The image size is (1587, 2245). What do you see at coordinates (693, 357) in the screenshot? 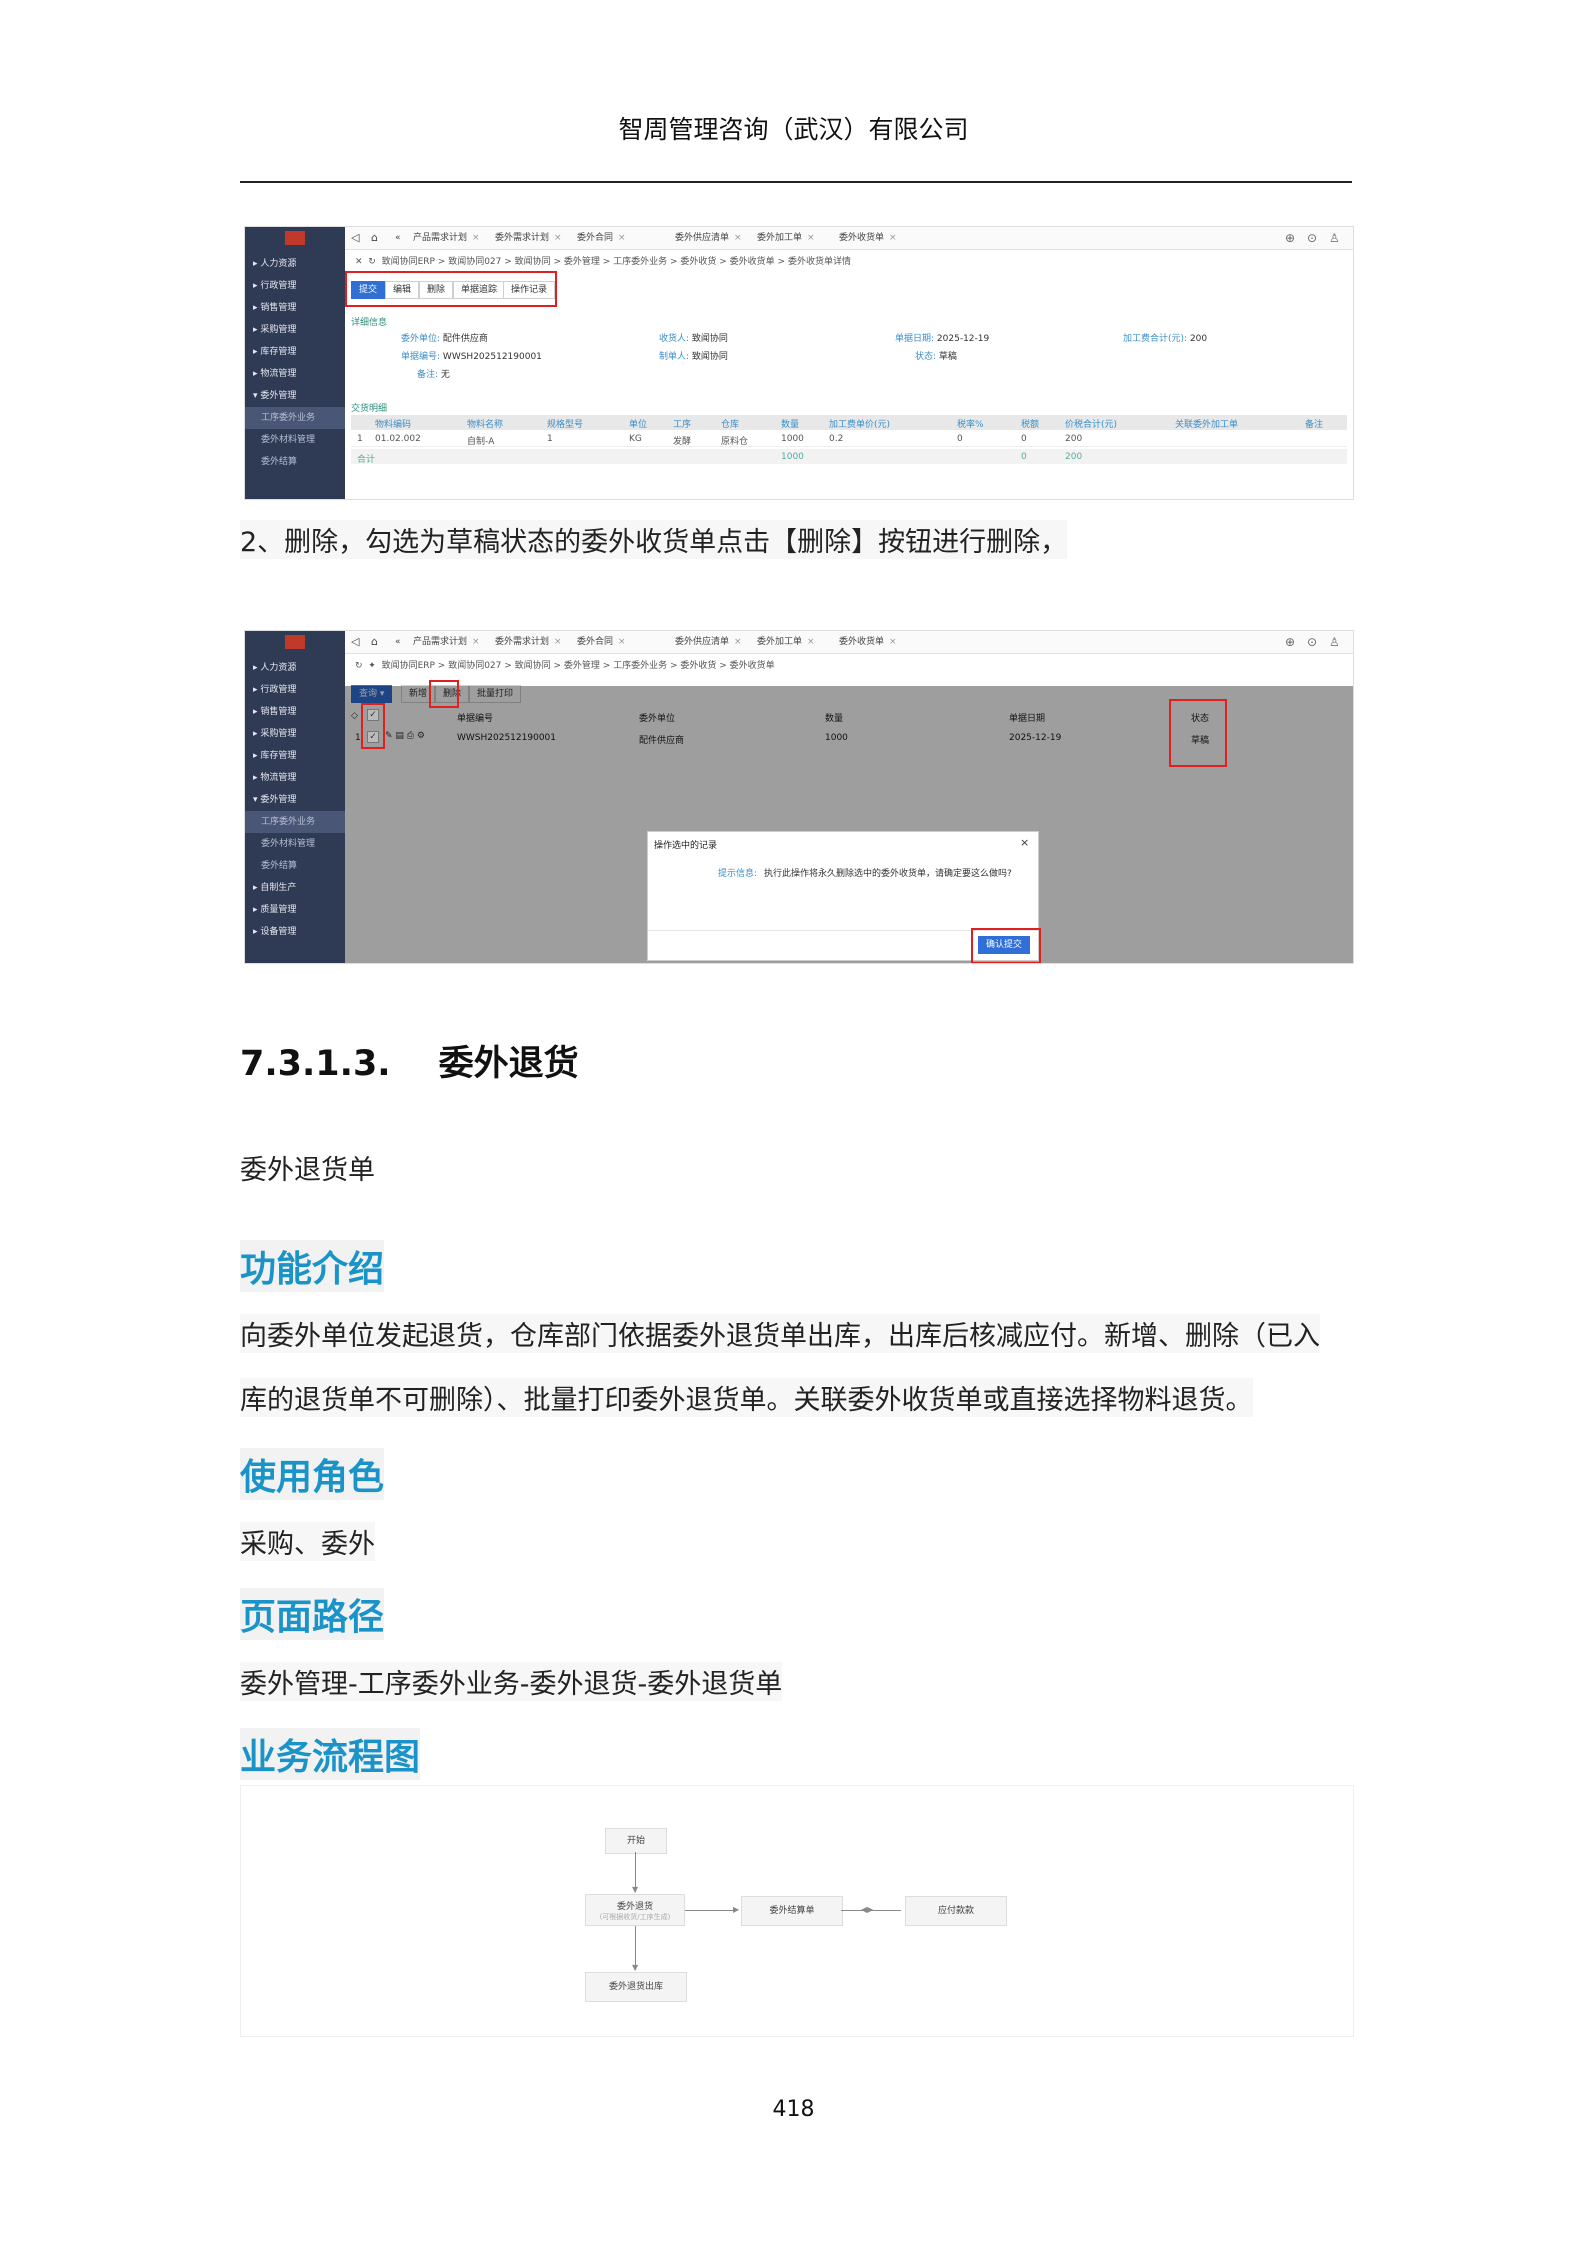
I see `field-maker: 制单人: 致闻协同` at bounding box center [693, 357].